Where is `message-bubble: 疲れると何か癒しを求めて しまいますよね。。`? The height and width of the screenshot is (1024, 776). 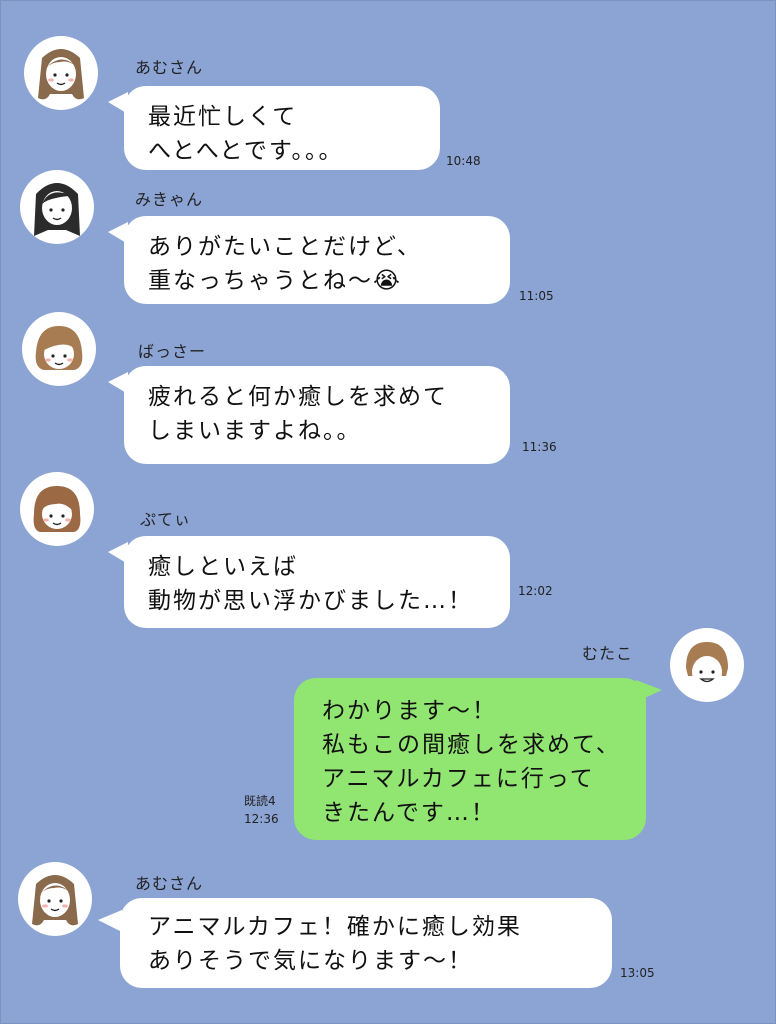
message-bubble: 疲れると何か癒しを求めて しまいますよね。。 is located at coordinates (317, 415).